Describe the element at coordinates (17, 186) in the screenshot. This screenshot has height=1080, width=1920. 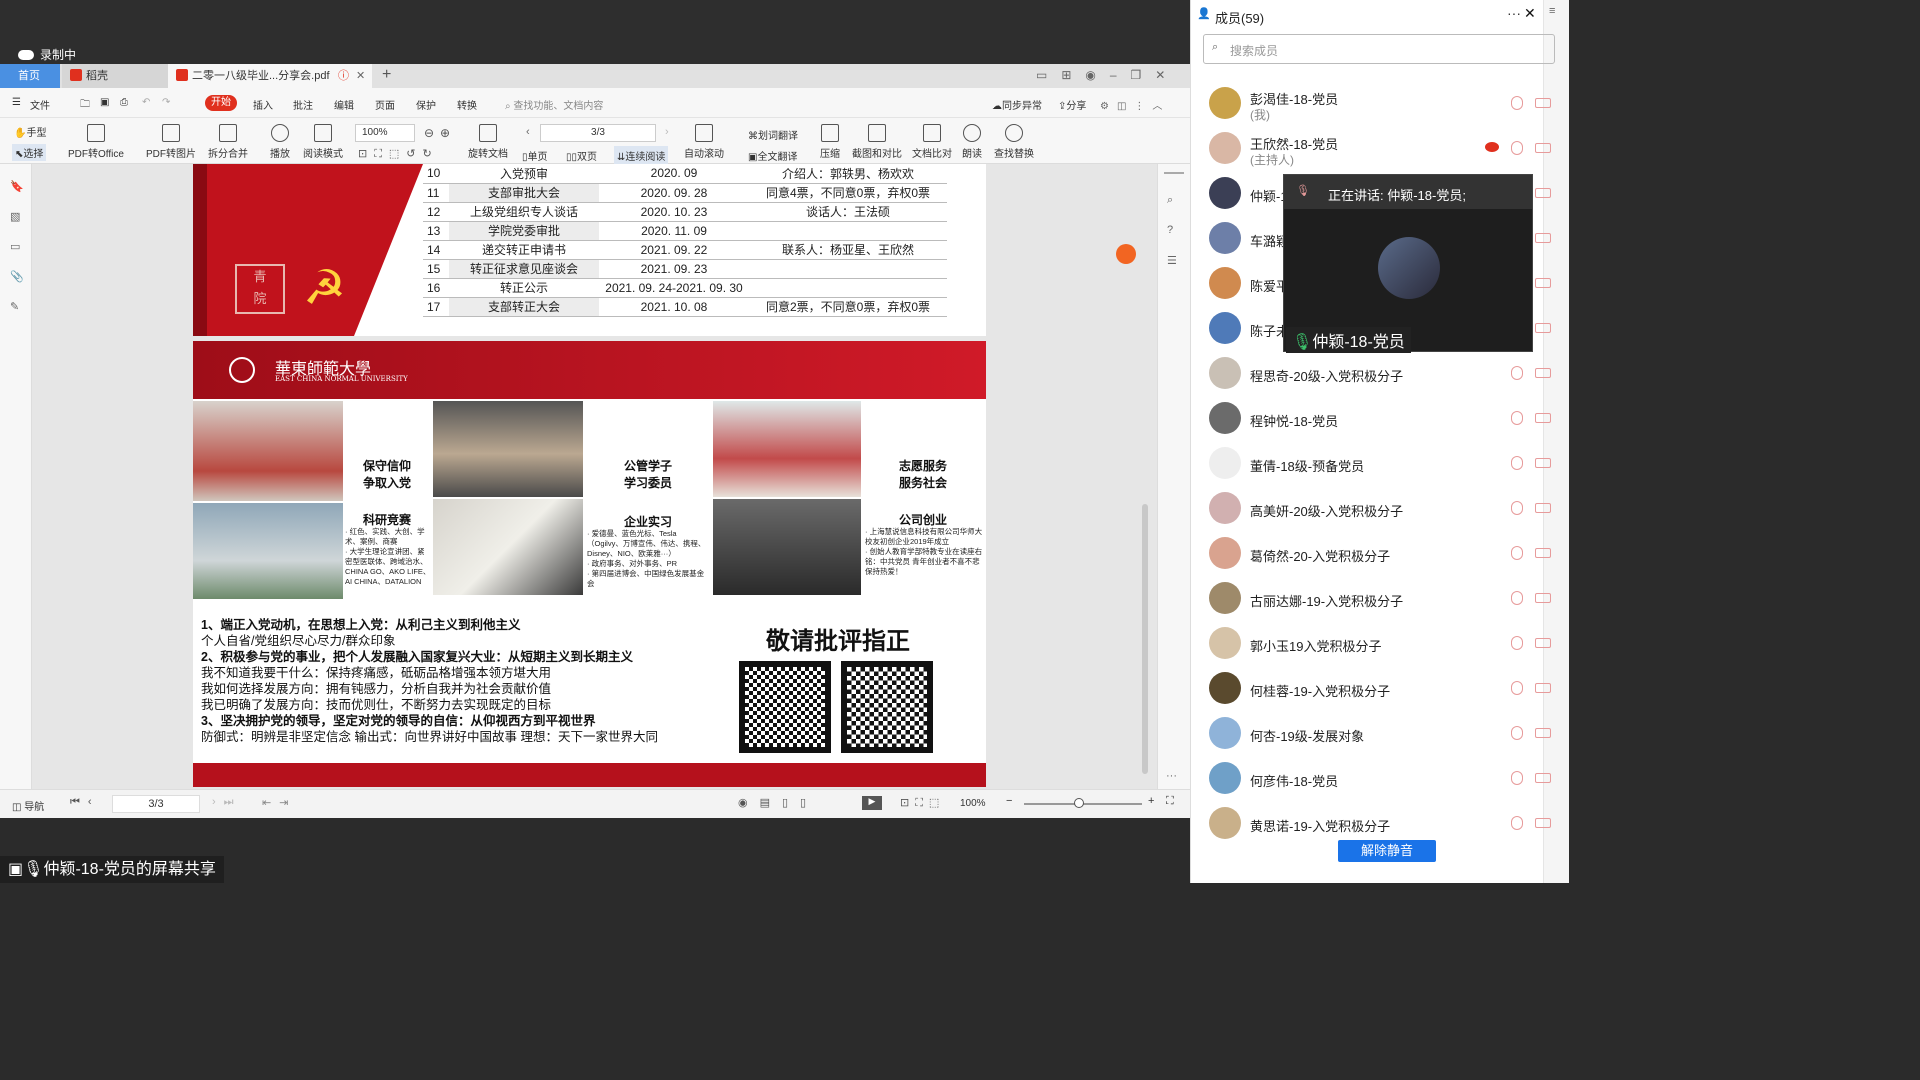
I see `bookmark-icon: 🔖` at that location.